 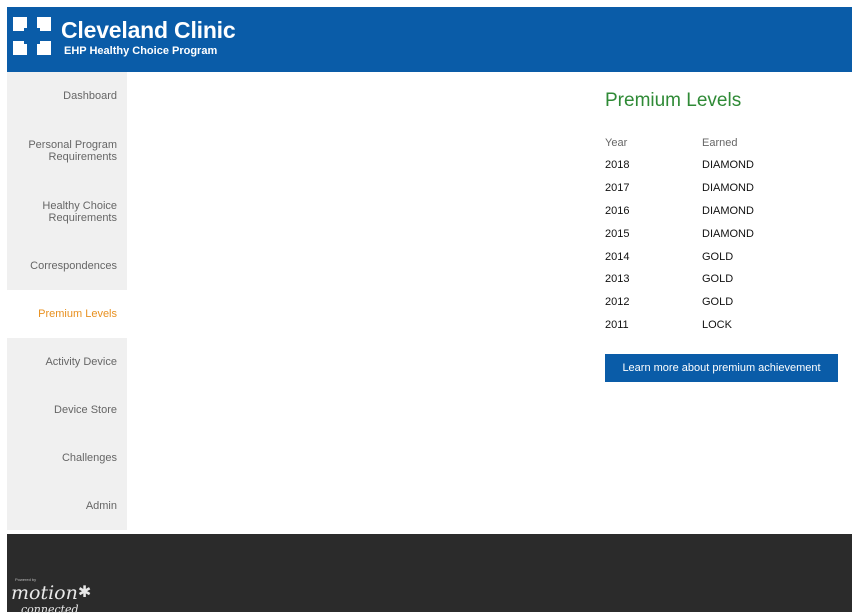 What do you see at coordinates (617, 256) in the screenshot?
I see `year-cell: 2014` at bounding box center [617, 256].